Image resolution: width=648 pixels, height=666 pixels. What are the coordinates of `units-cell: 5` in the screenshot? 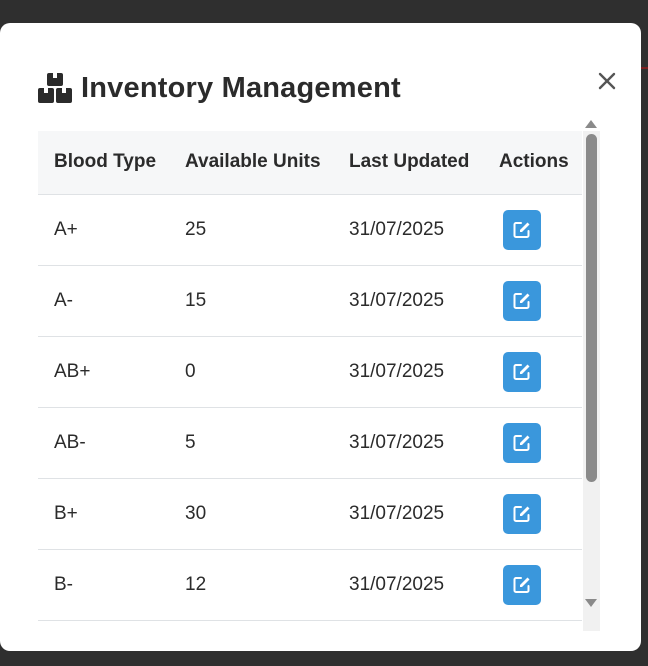 It's located at (251, 443).